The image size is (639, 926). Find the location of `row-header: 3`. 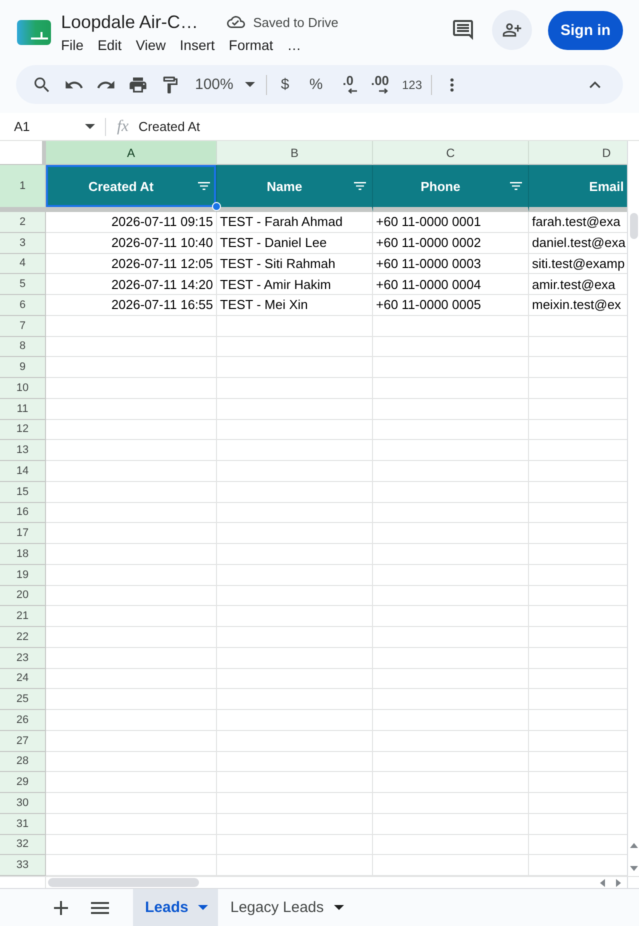

row-header: 3 is located at coordinates (23, 243).